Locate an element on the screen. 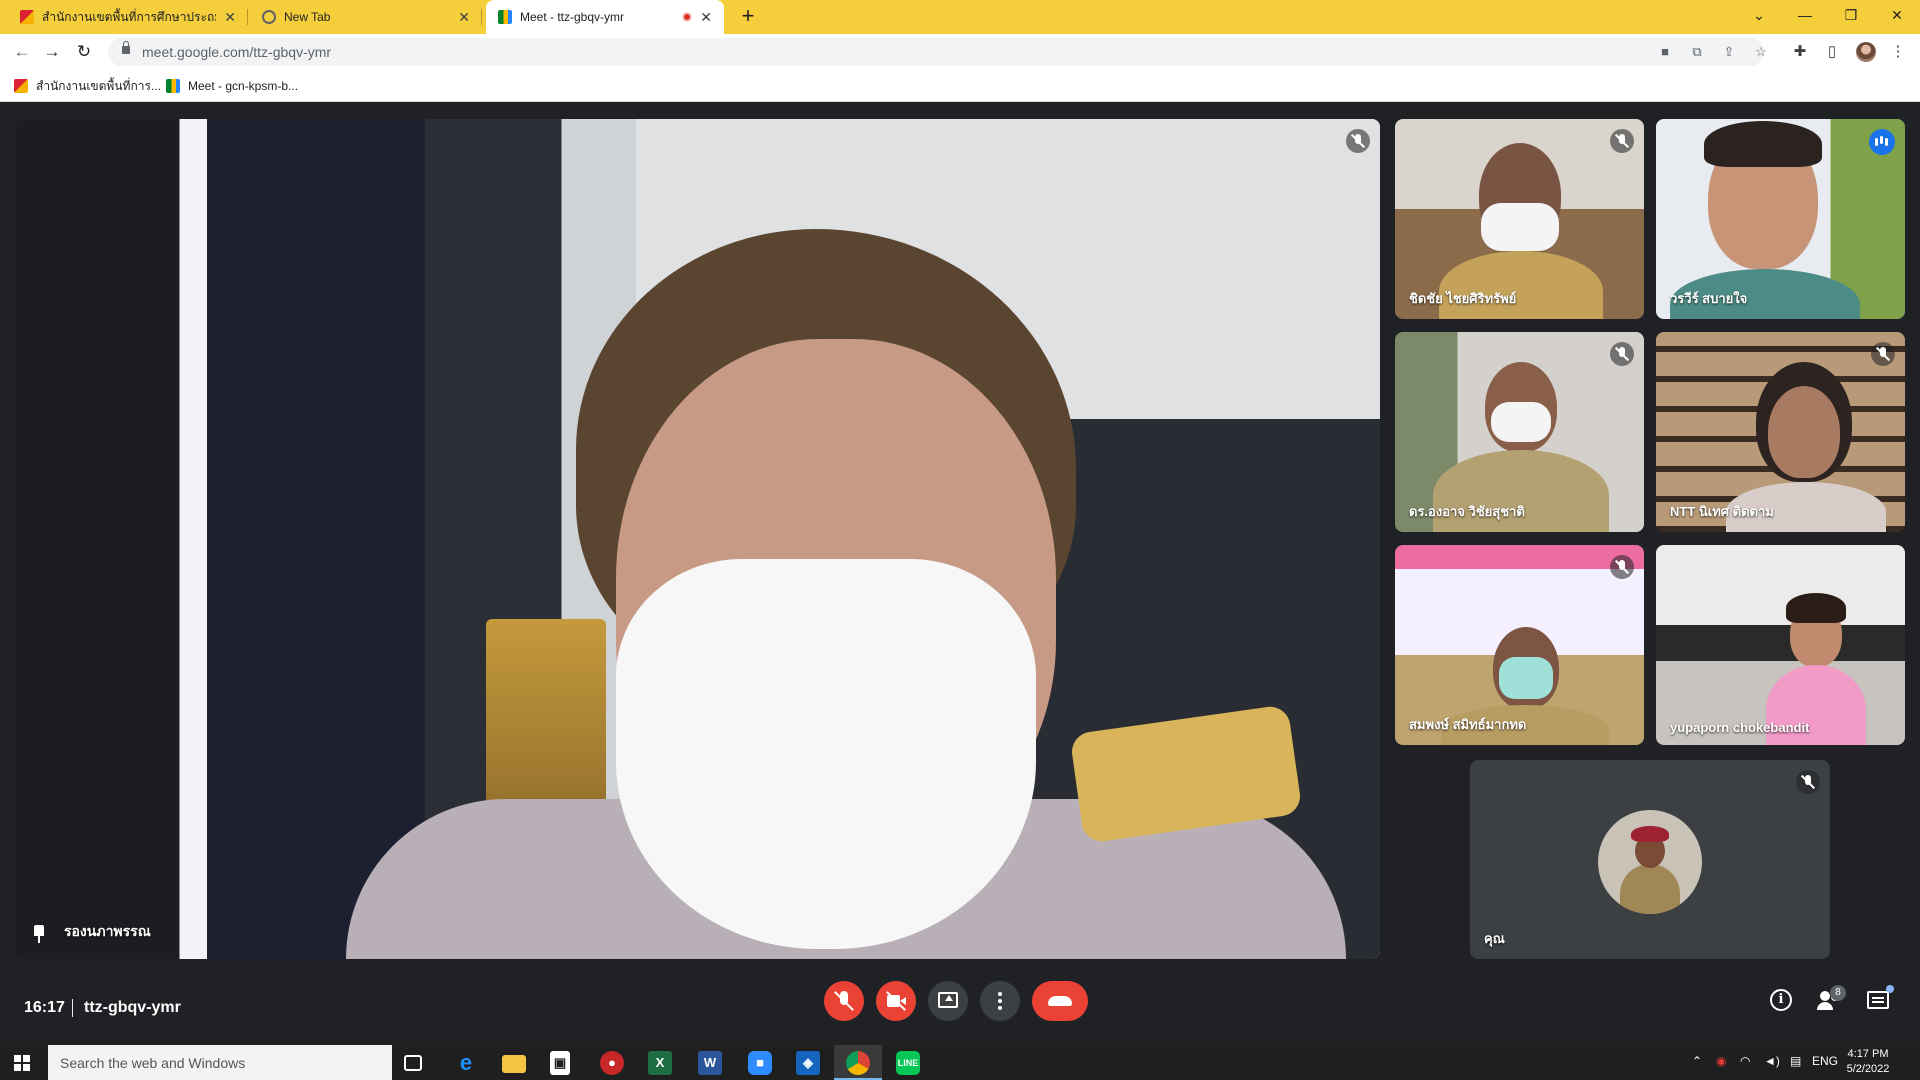 The height and width of the screenshot is (1080, 1920). store-icon: ▣ is located at coordinates (560, 1063).